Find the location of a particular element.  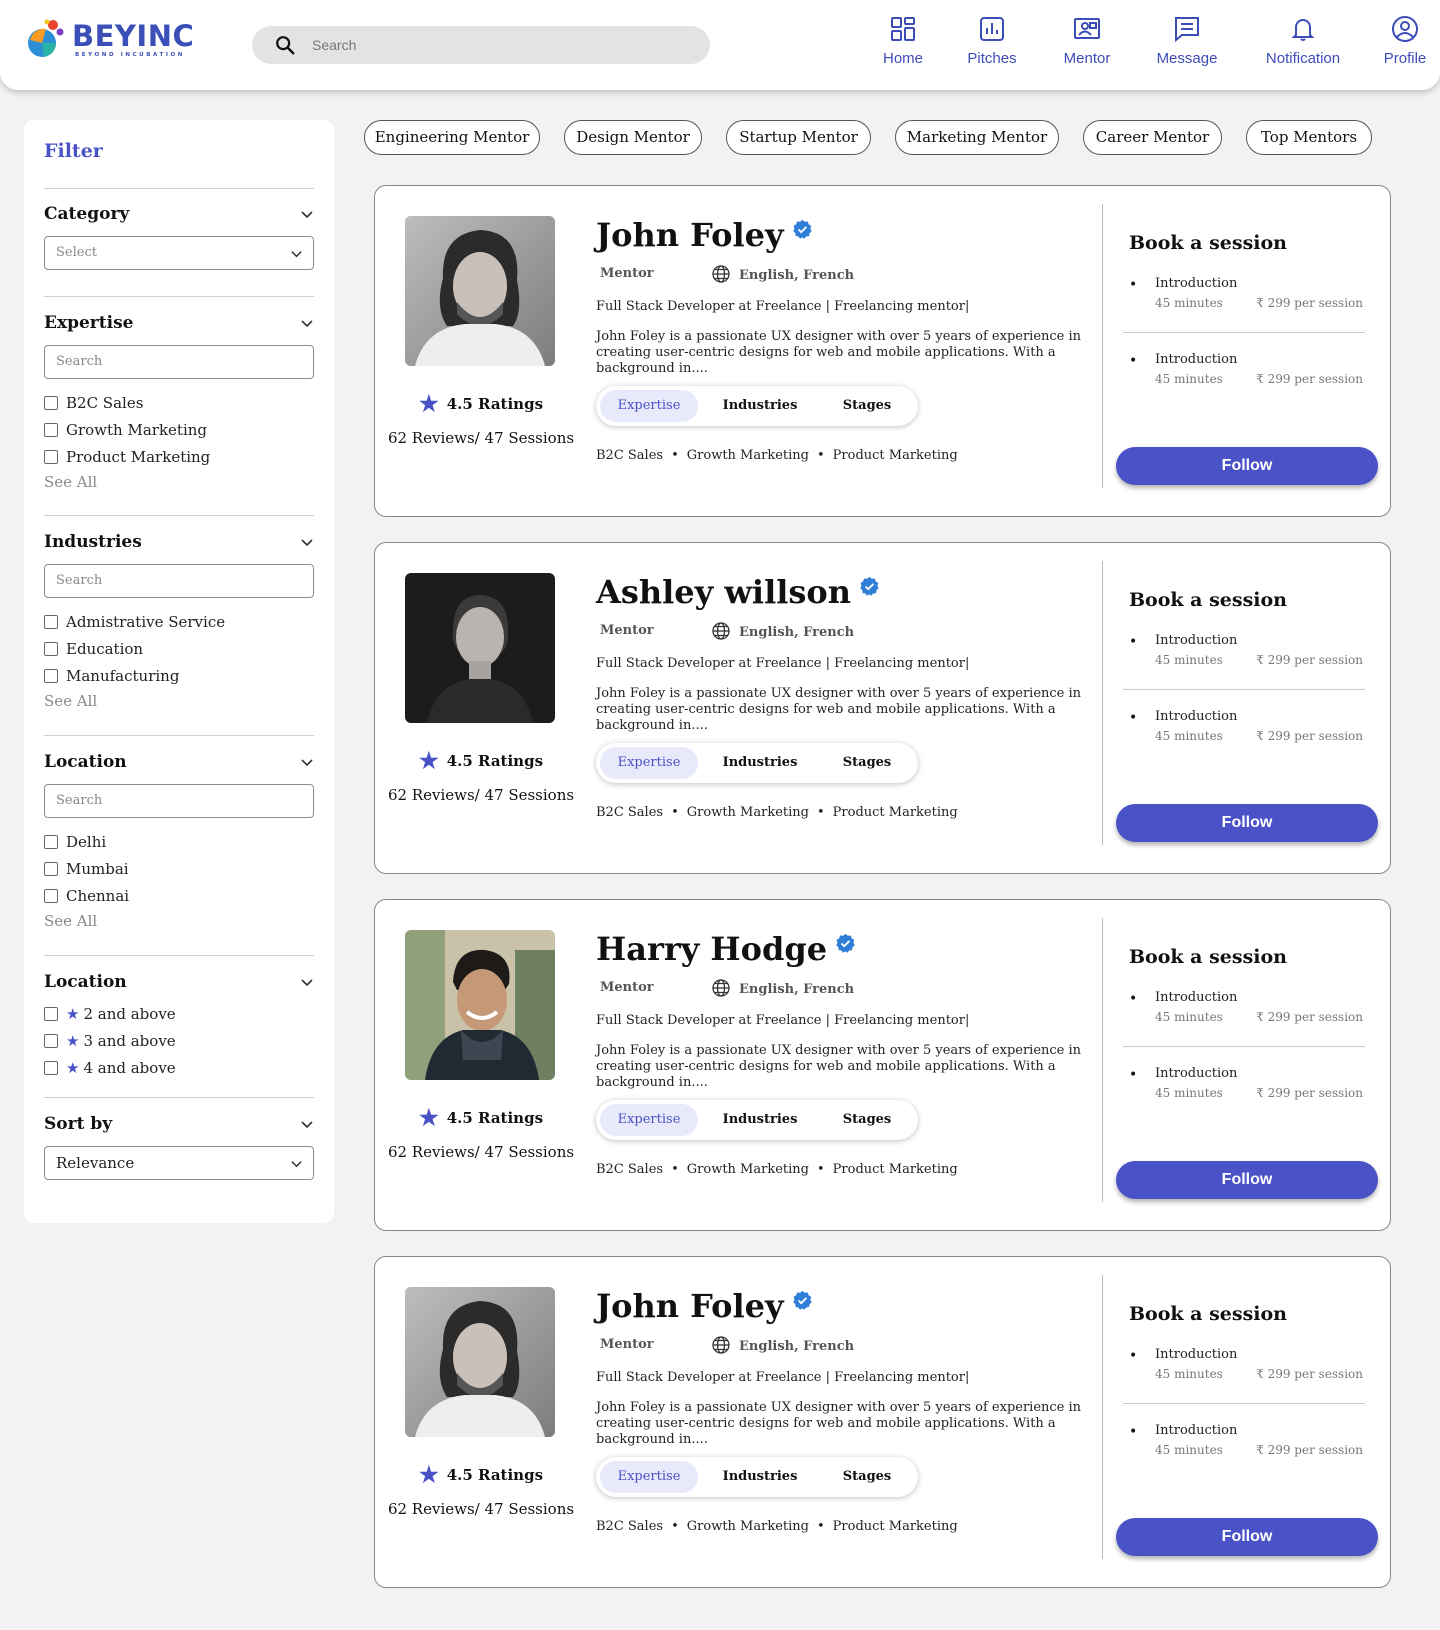

industries-see-all: See All is located at coordinates (179, 701).